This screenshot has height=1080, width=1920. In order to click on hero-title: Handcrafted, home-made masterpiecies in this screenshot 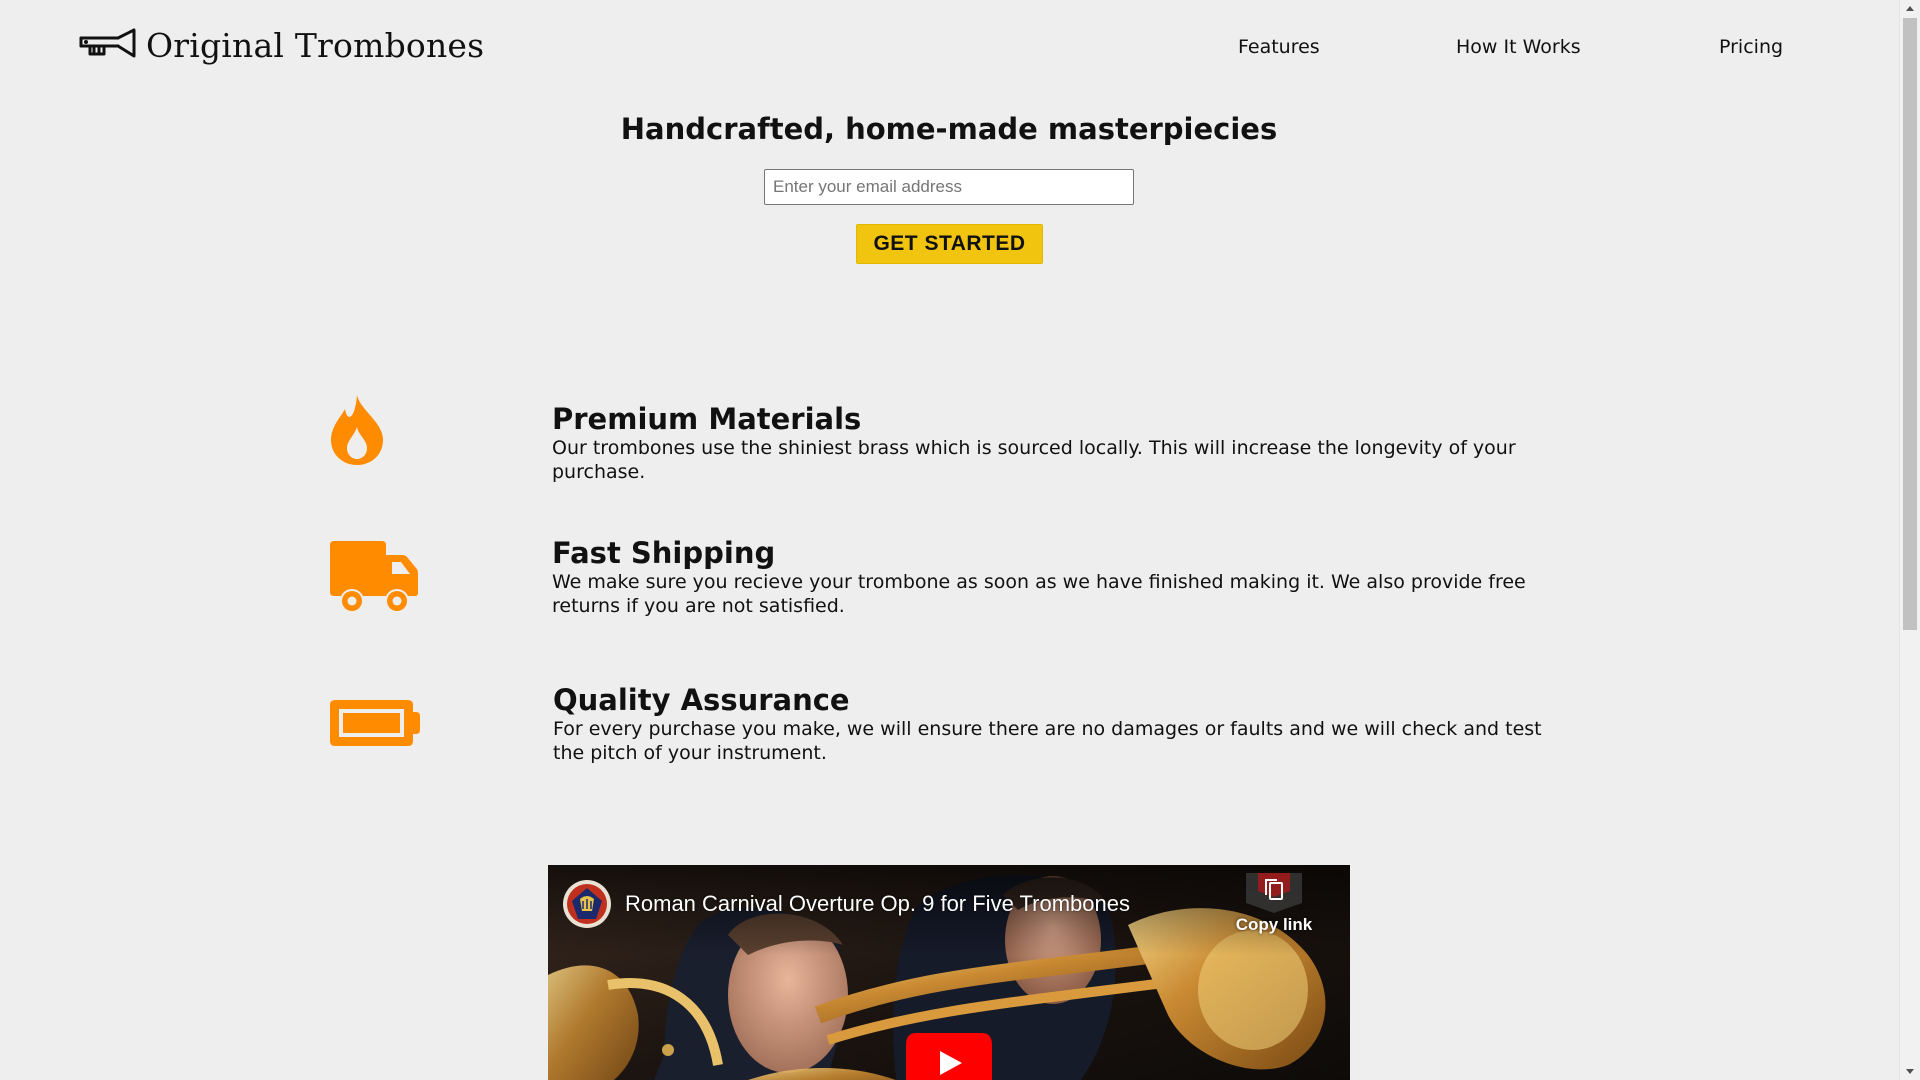, I will do `click(949, 129)`.